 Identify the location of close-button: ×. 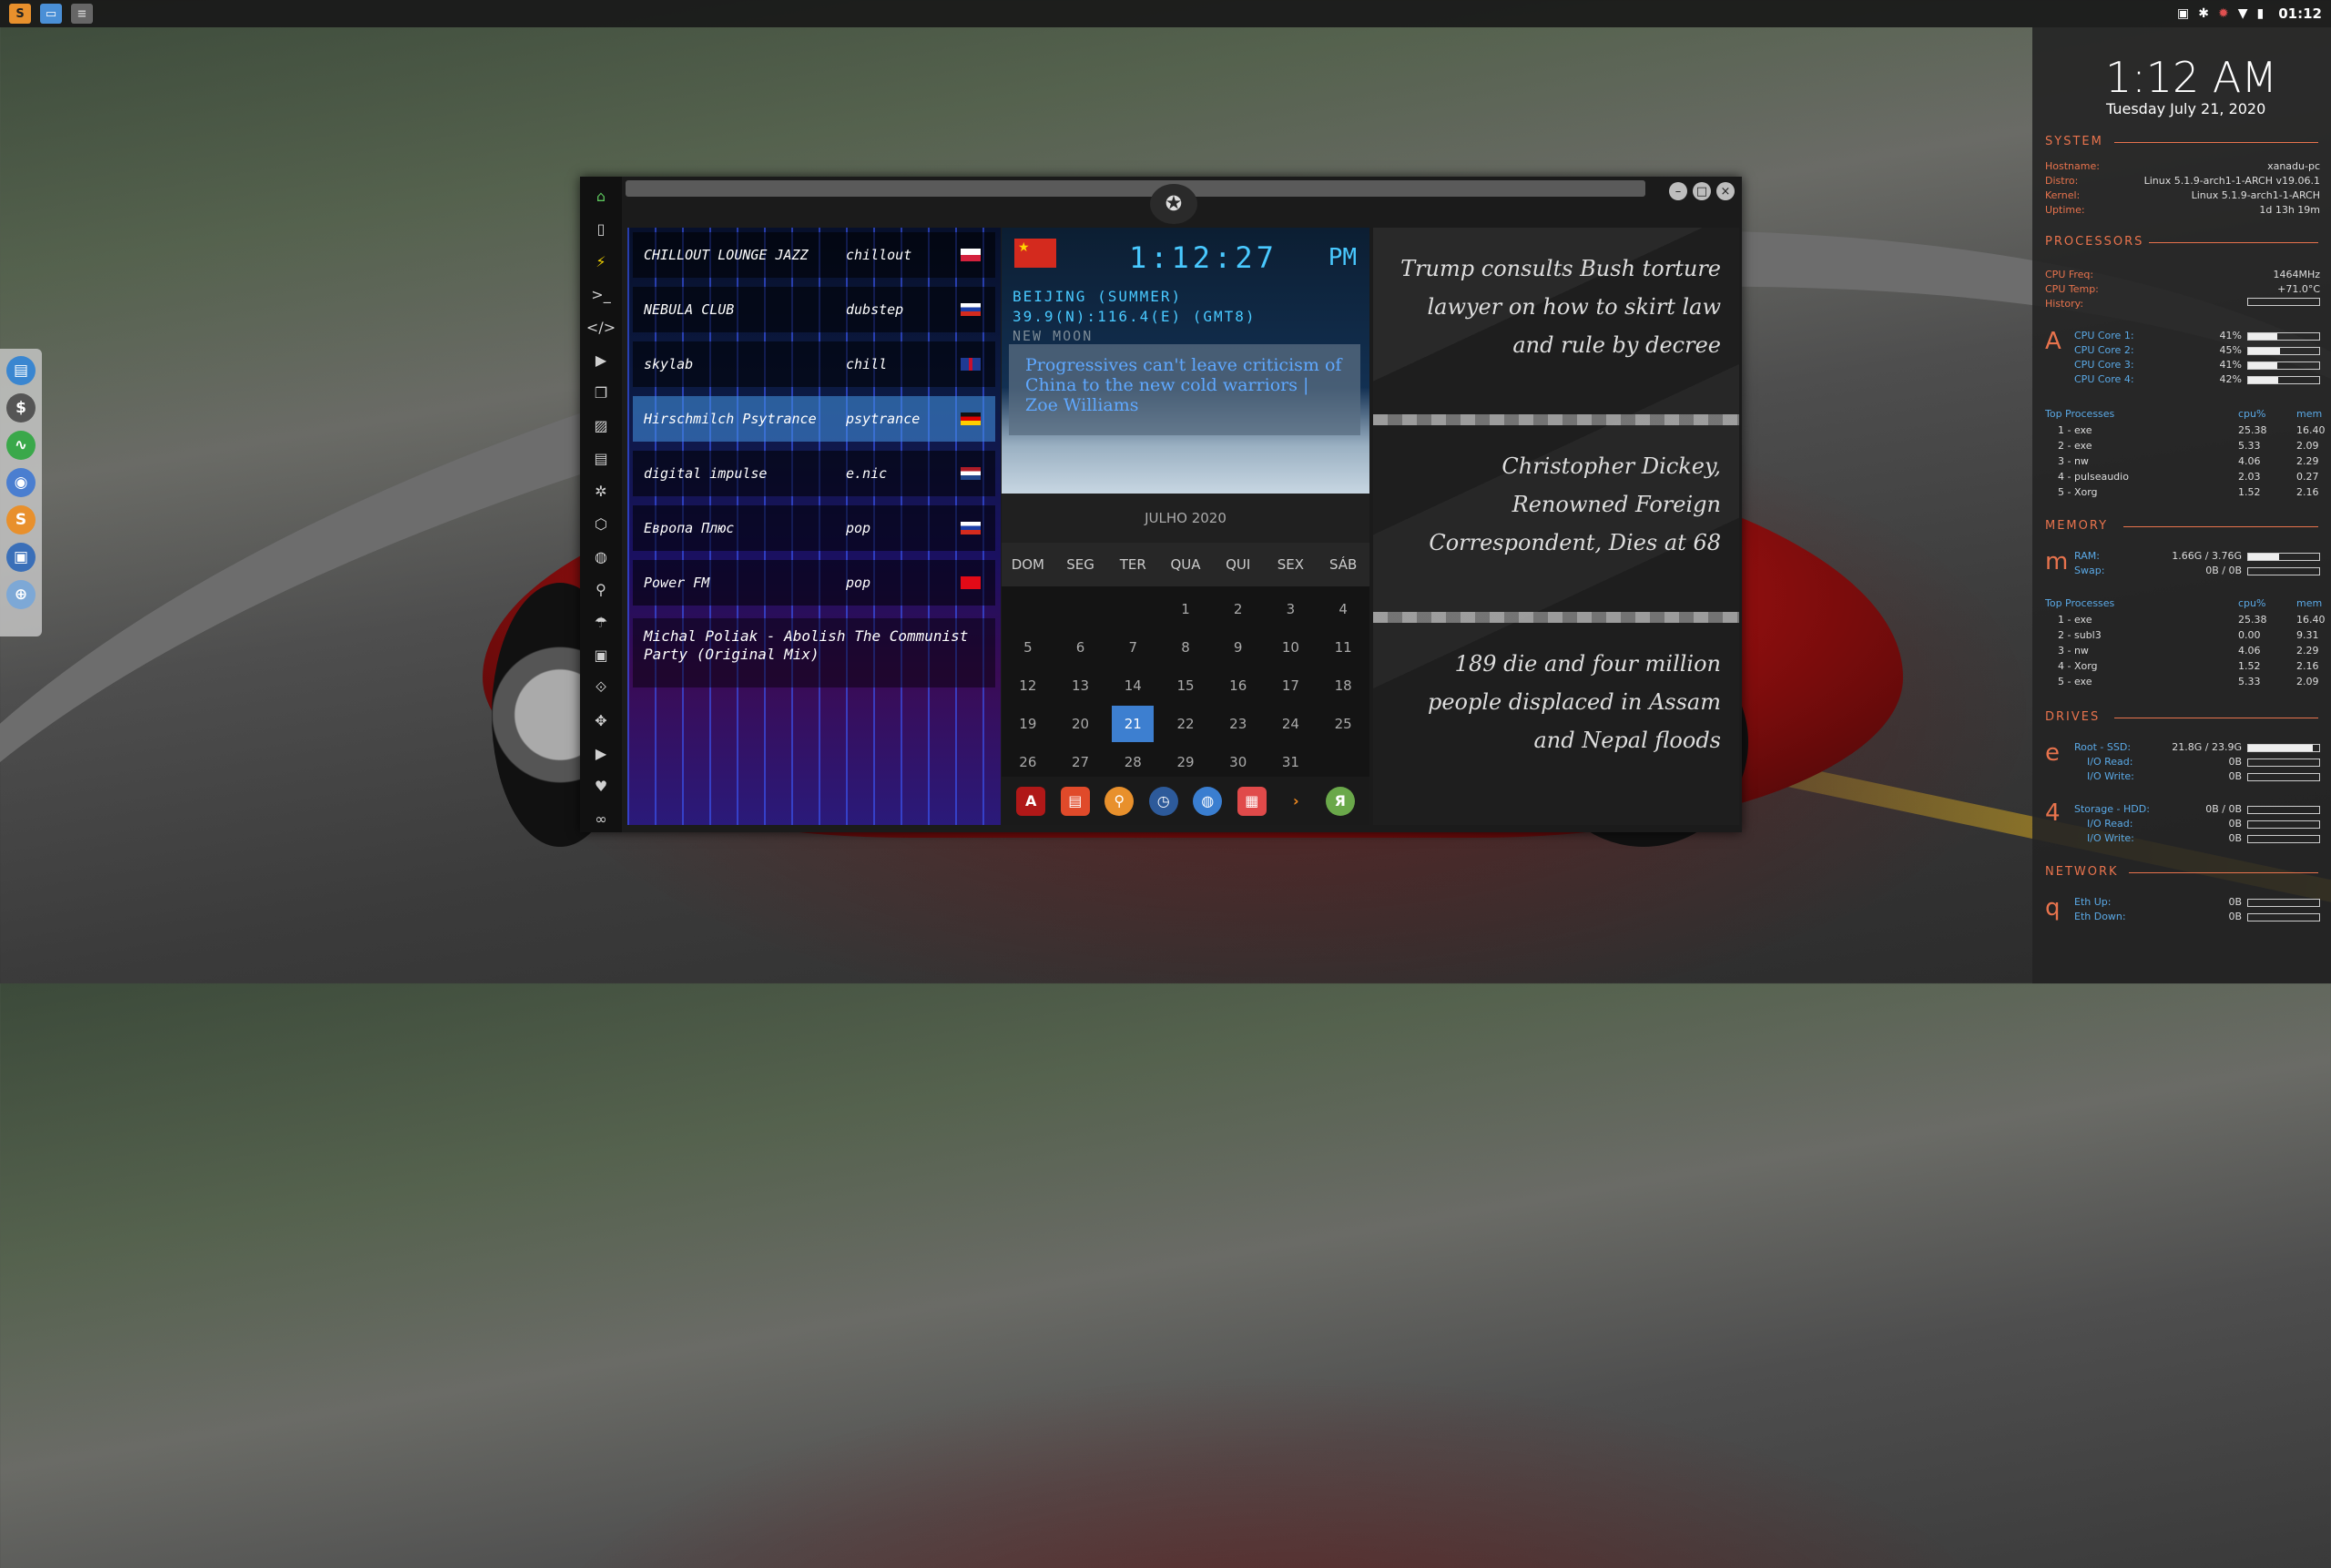
(1725, 191).